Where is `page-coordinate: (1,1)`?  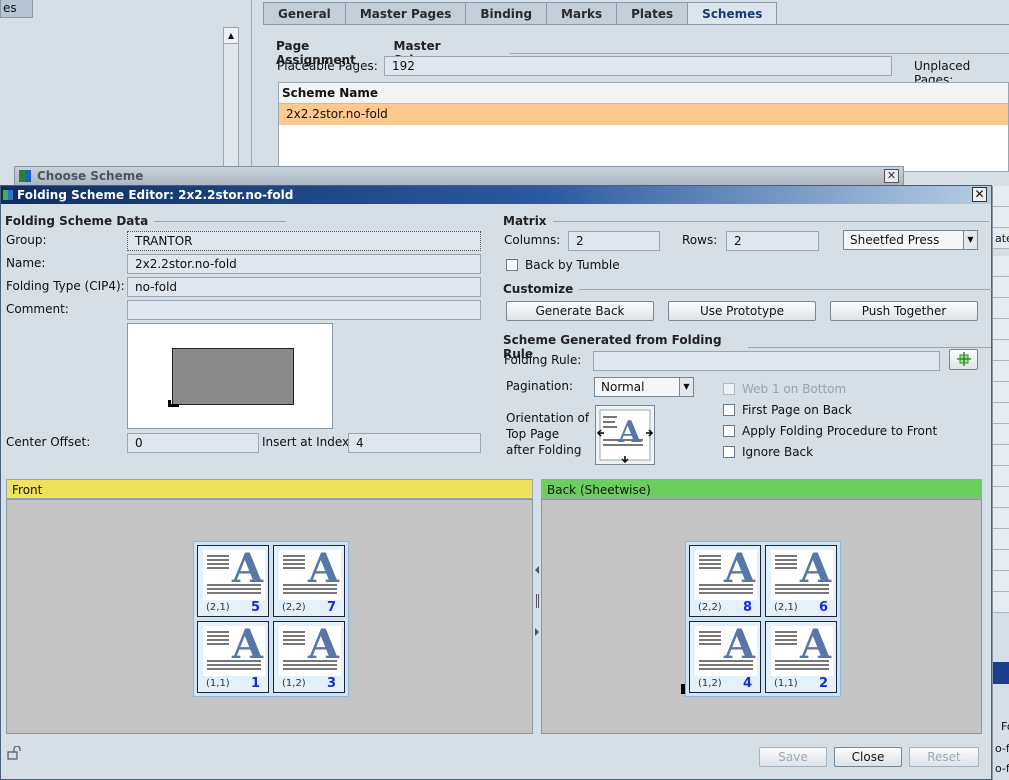 page-coordinate: (1,1) is located at coordinates (218, 683).